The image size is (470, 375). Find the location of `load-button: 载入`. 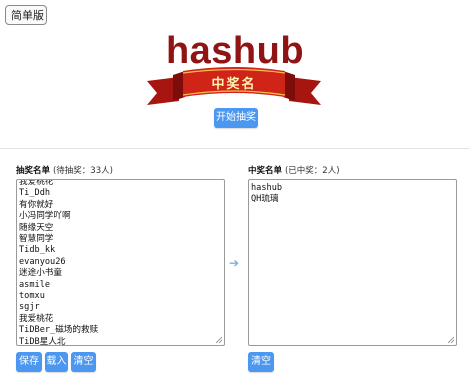

load-button: 载入 is located at coordinates (56, 362).